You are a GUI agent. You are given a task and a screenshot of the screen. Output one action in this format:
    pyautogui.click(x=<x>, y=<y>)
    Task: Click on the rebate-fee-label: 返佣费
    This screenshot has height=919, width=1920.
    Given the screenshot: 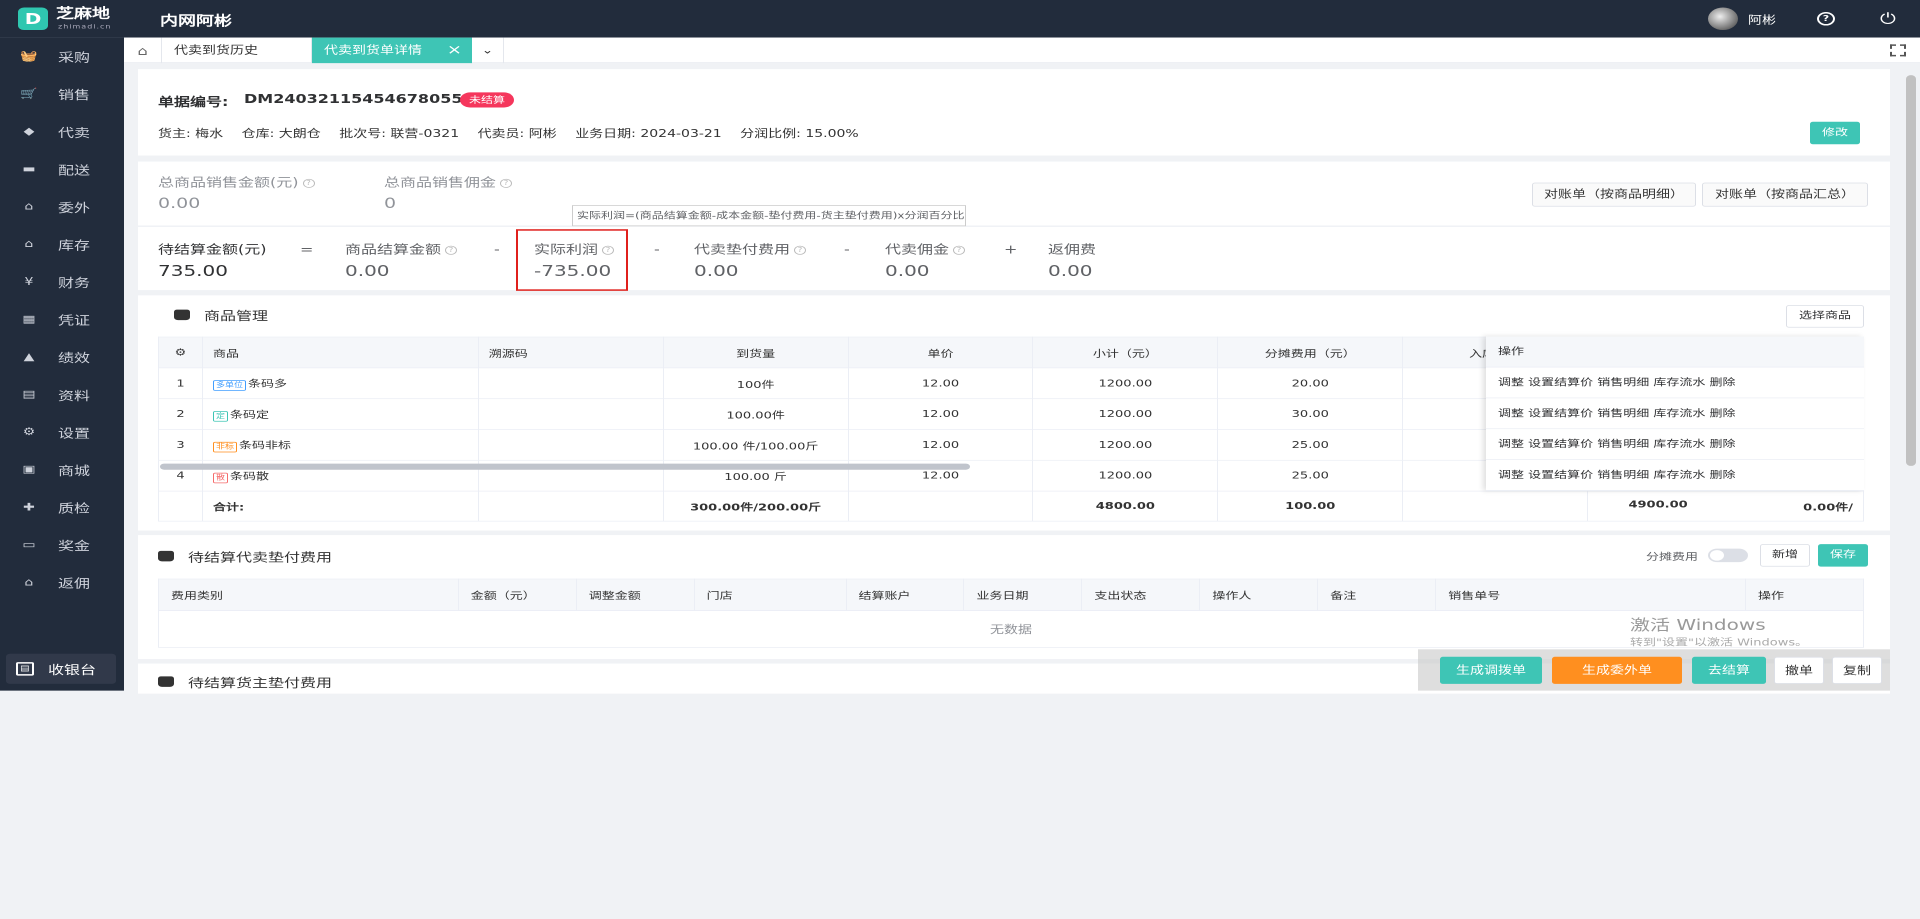 What is the action you would take?
    pyautogui.click(x=1072, y=249)
    